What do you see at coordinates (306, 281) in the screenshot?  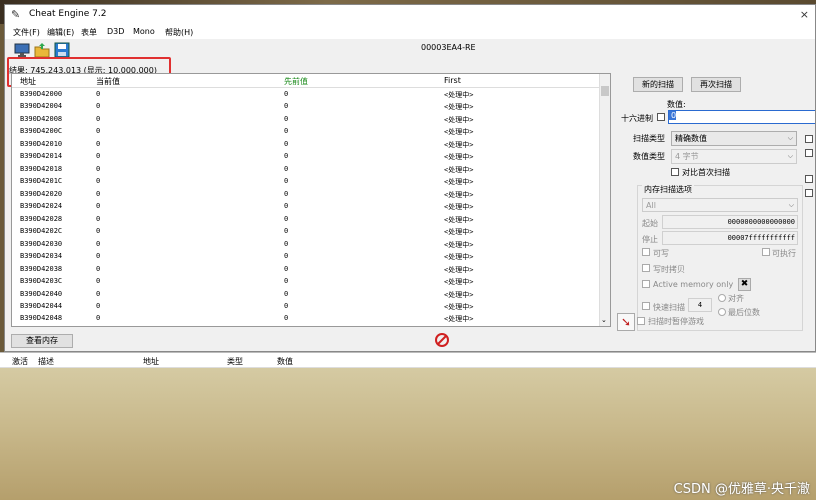 I see `table-row: B390D4203C 0 0 <处理中>` at bounding box center [306, 281].